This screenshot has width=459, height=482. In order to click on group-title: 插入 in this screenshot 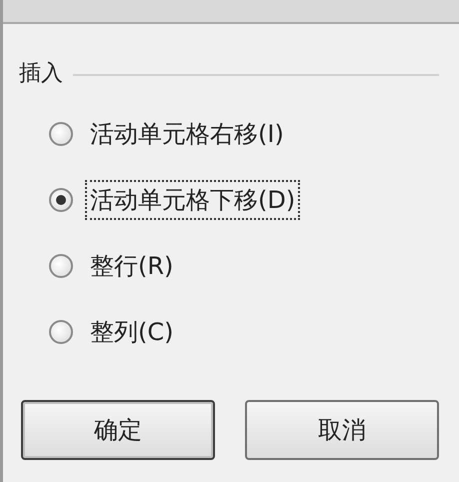, I will do `click(41, 74)`.